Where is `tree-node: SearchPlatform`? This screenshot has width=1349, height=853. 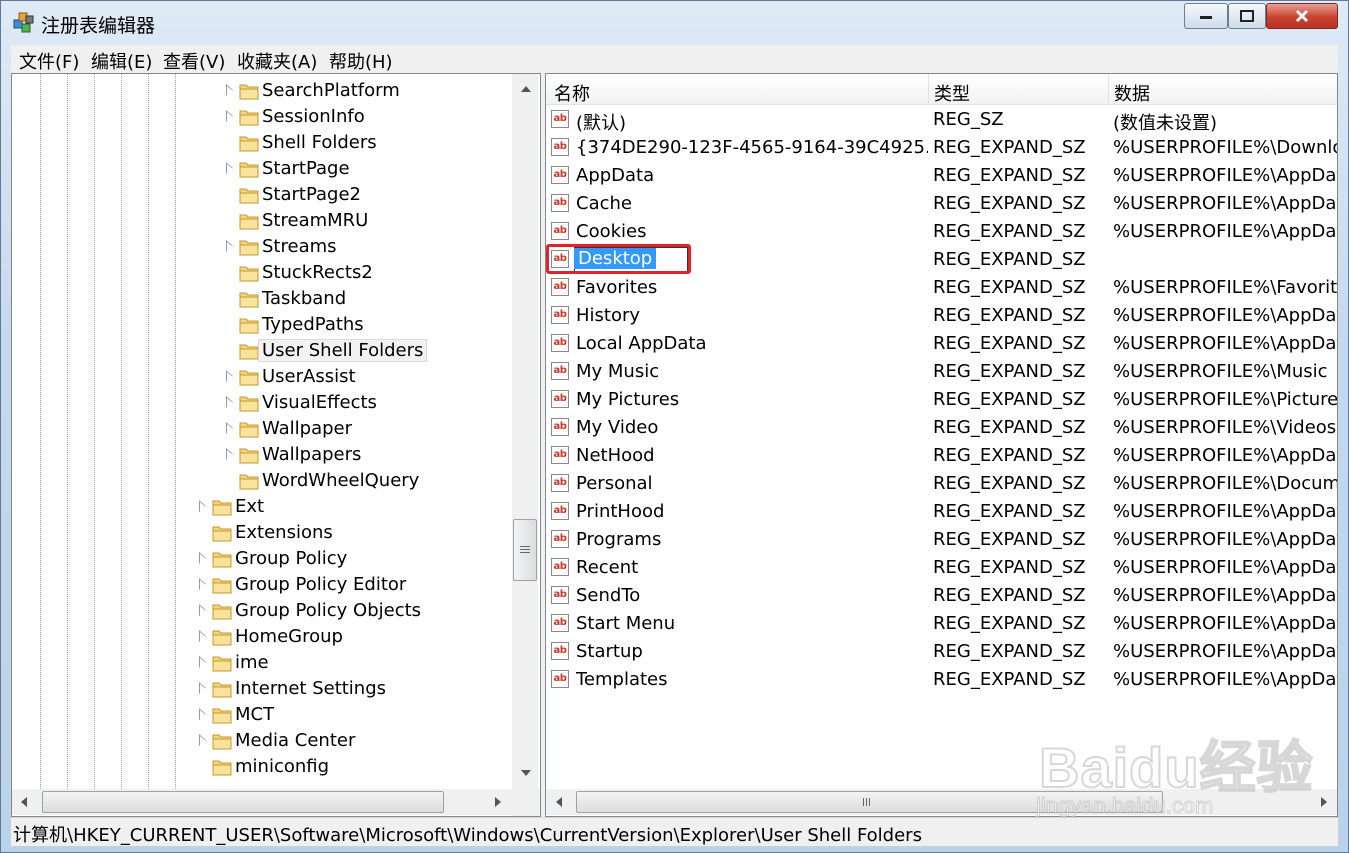
tree-node: SearchPlatform is located at coordinates (262, 91).